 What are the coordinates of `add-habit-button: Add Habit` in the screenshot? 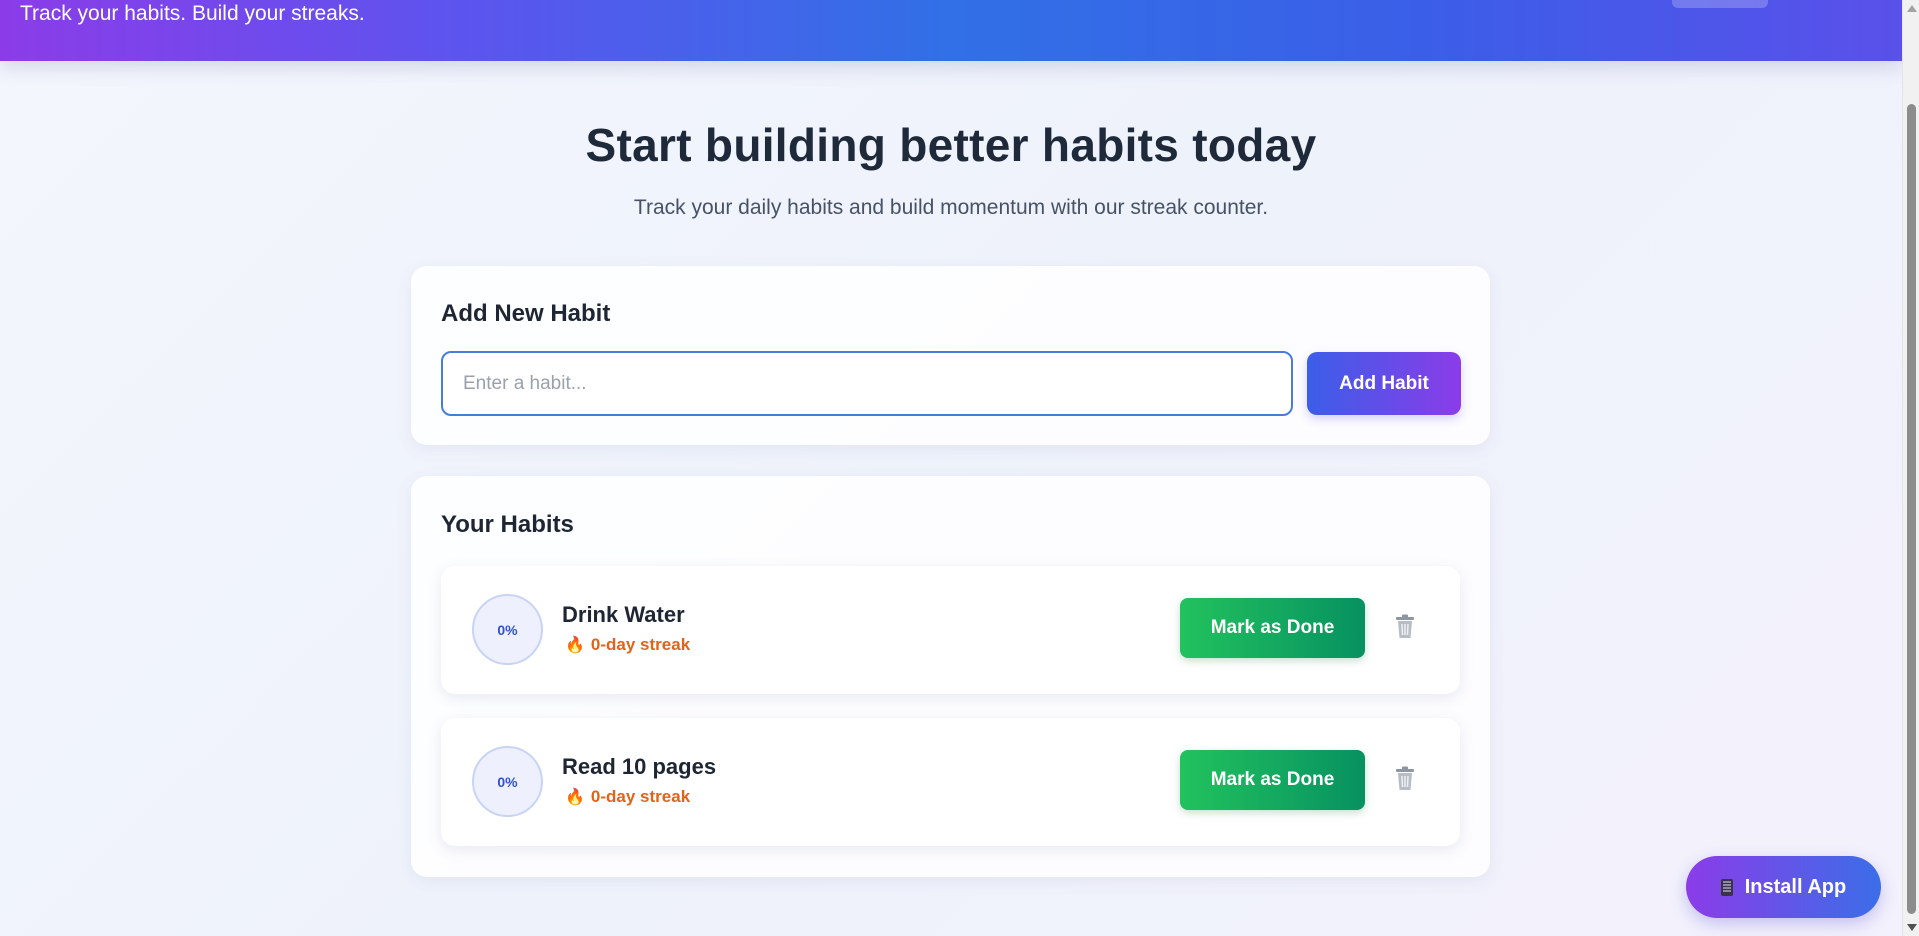 It's located at (1384, 383).